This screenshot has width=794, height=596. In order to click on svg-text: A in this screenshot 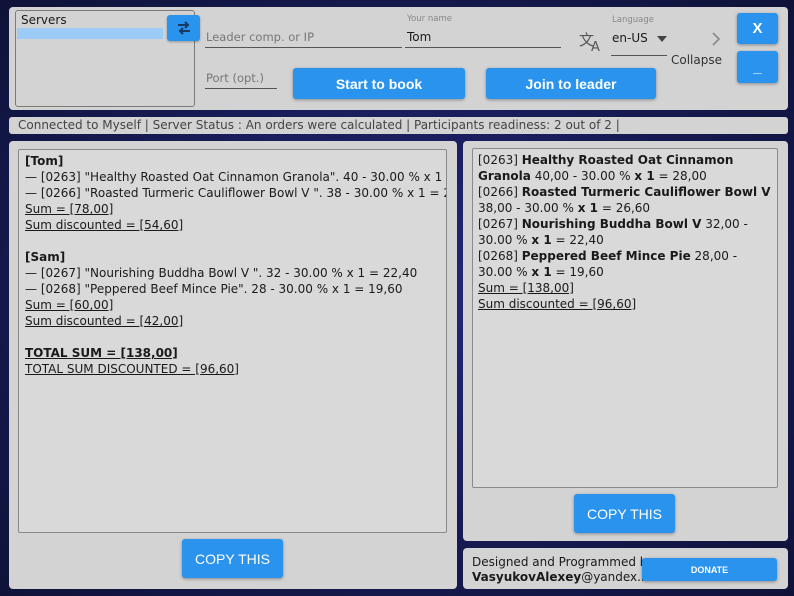, I will do `click(595, 46)`.